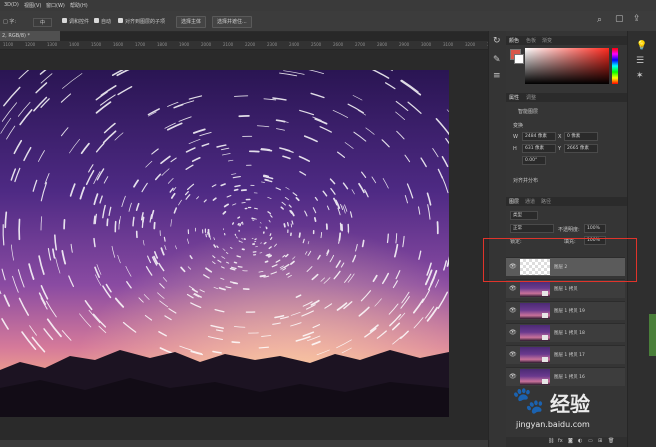  What do you see at coordinates (524, 215) in the screenshot?
I see `layer-filter-select: 类型` at bounding box center [524, 215].